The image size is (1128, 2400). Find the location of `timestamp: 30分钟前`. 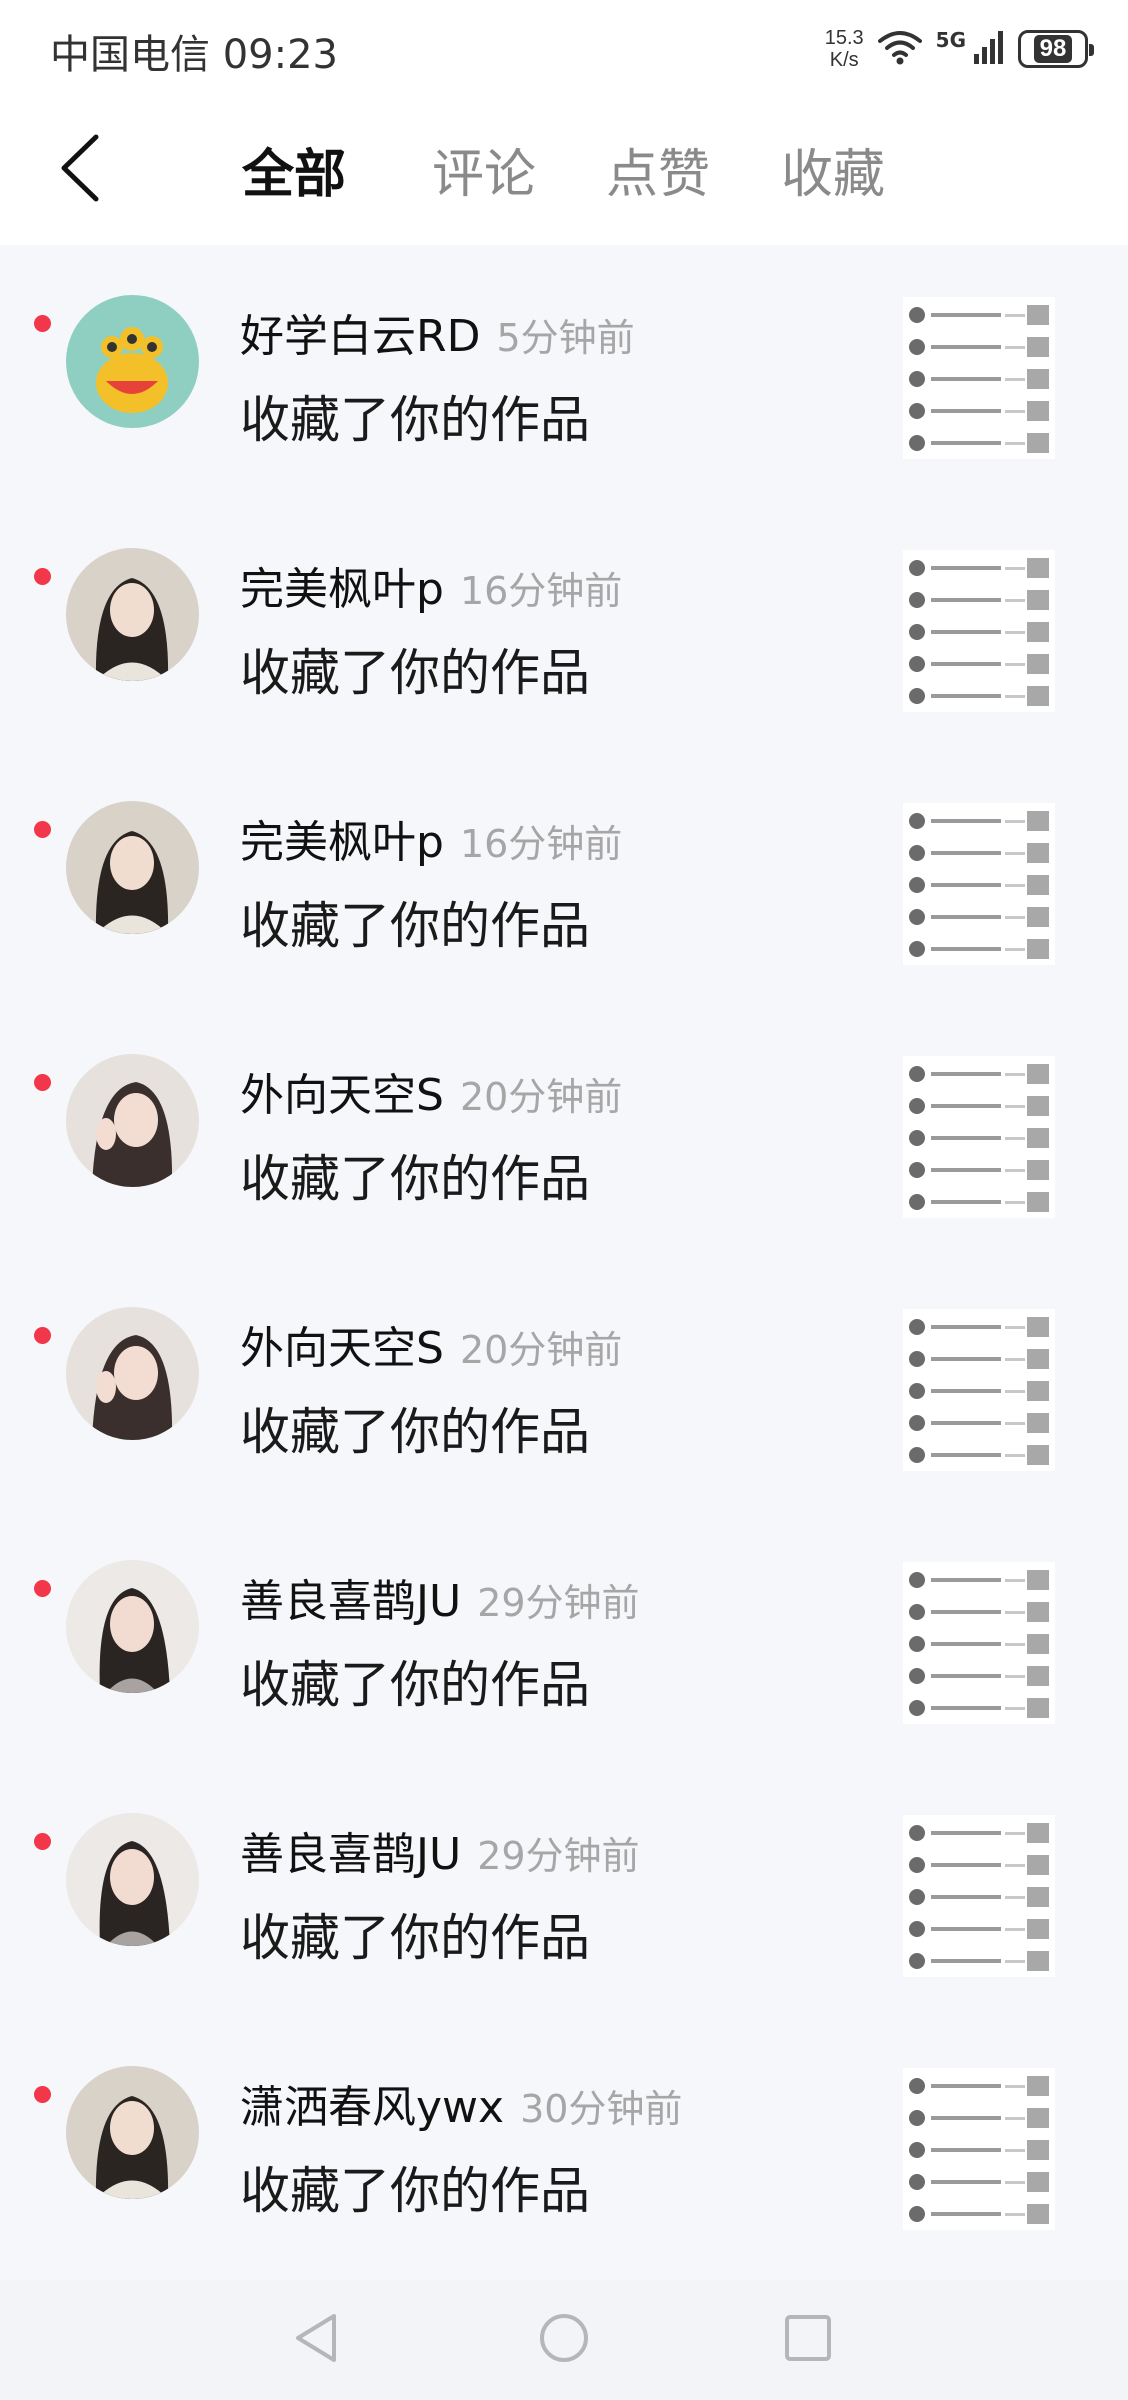

timestamp: 30分钟前 is located at coordinates (601, 2109).